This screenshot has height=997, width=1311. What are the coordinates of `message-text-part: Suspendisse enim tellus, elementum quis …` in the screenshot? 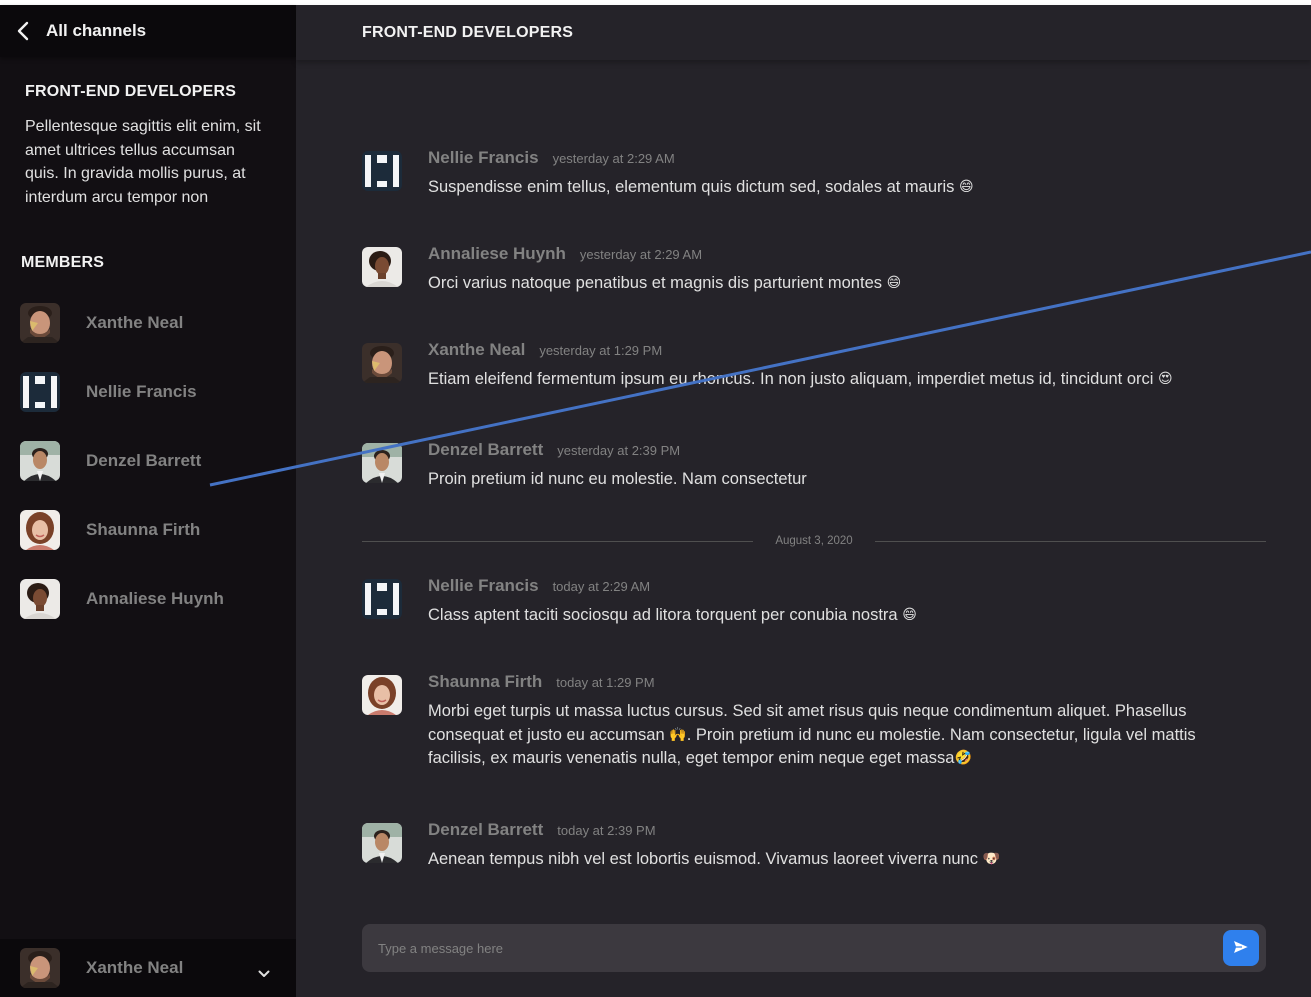 It's located at (691, 187).